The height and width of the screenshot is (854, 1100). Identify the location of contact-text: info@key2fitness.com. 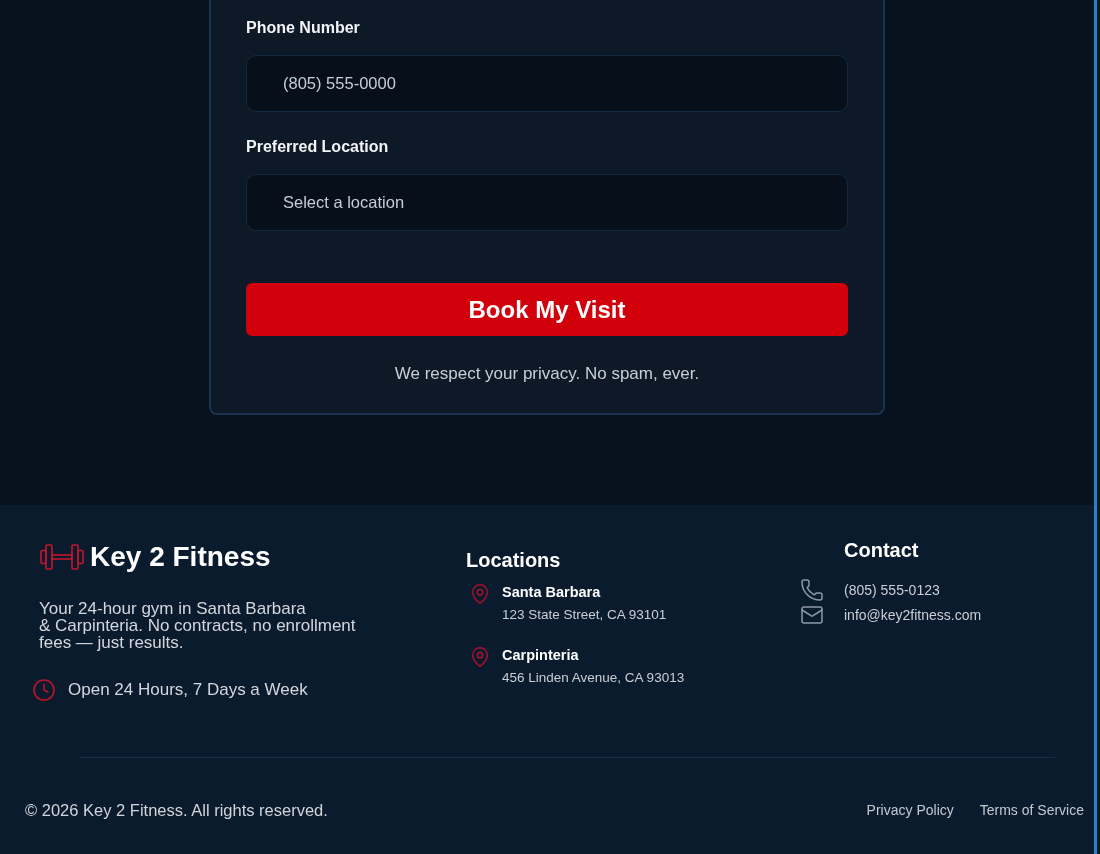
(913, 615).